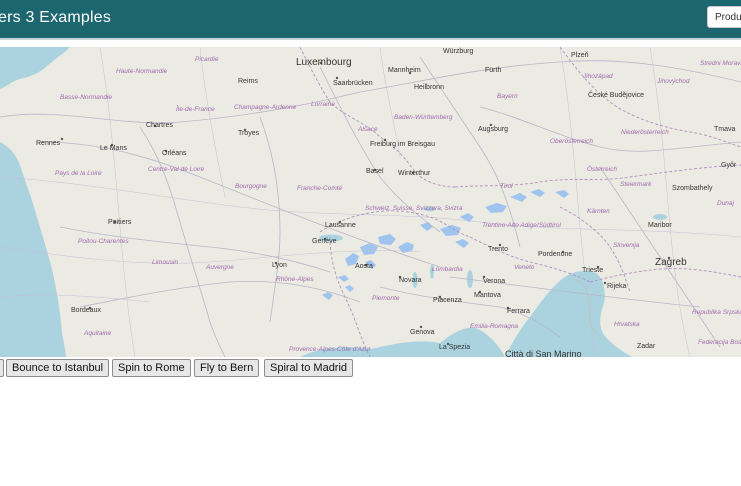 The image size is (741, 486). I want to click on map-city-label: Trento, so click(498, 249).